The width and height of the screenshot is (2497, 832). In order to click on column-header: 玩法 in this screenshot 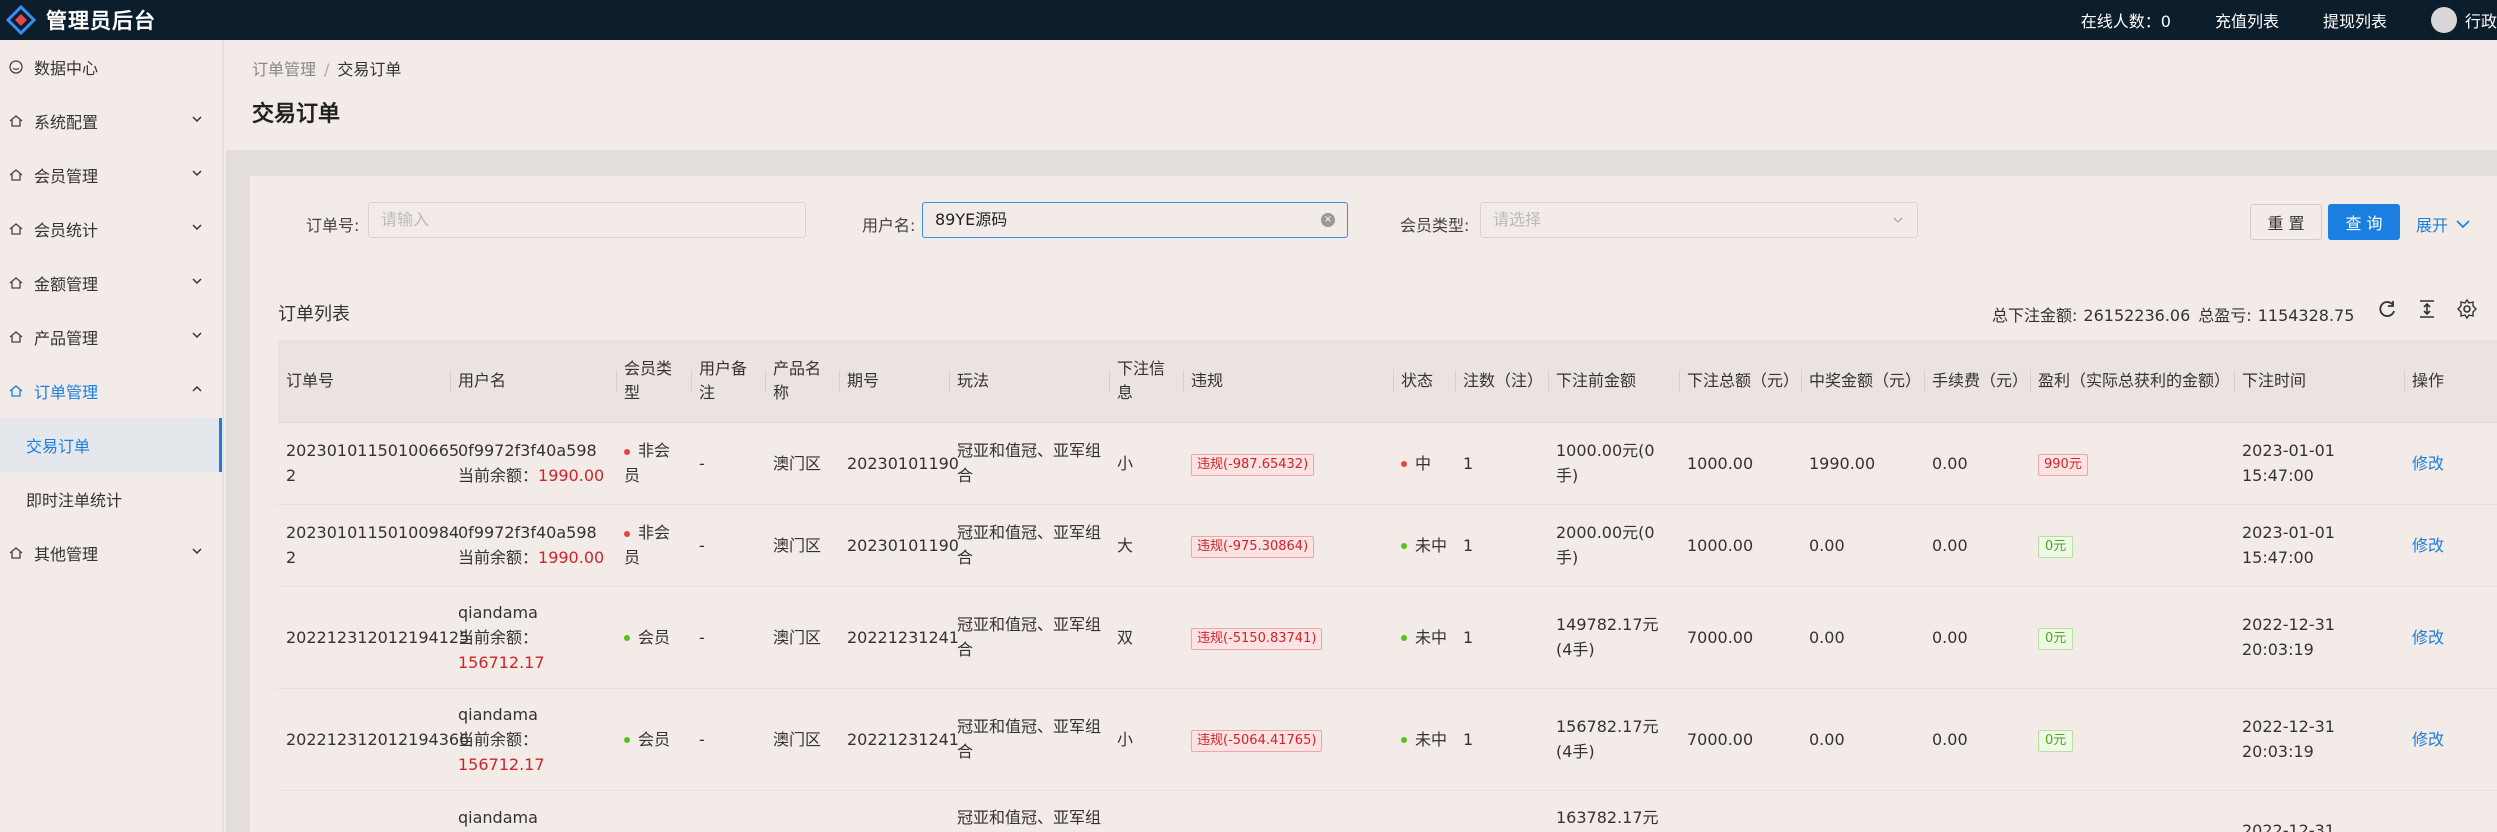, I will do `click(1029, 381)`.